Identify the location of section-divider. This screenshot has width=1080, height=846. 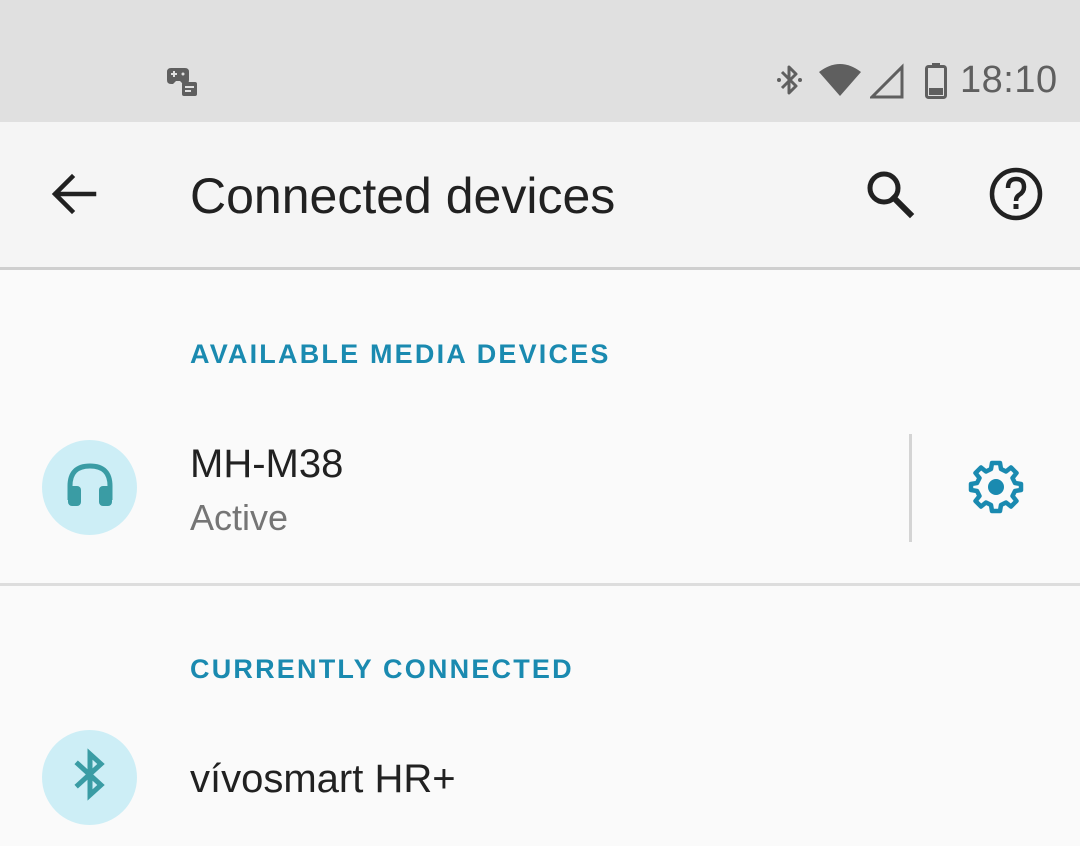
(540, 584).